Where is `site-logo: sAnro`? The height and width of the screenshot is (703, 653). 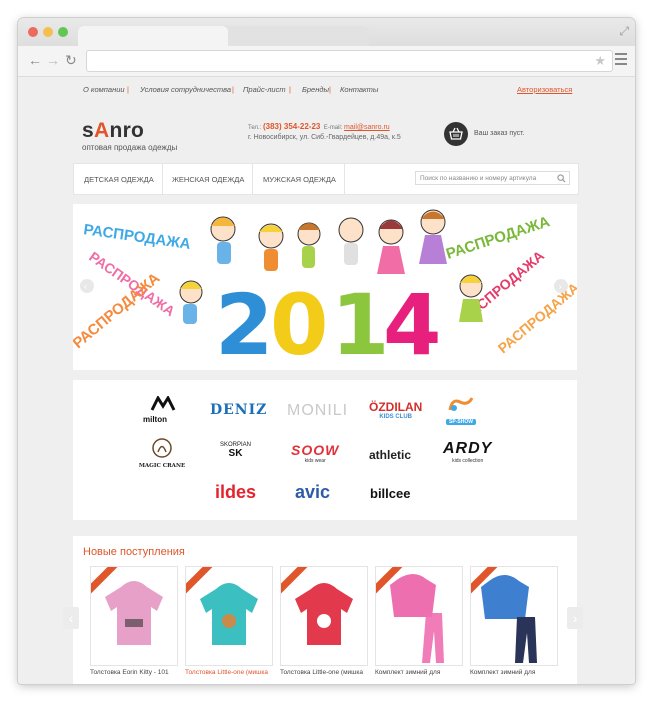
site-logo: sAnro is located at coordinates (113, 131).